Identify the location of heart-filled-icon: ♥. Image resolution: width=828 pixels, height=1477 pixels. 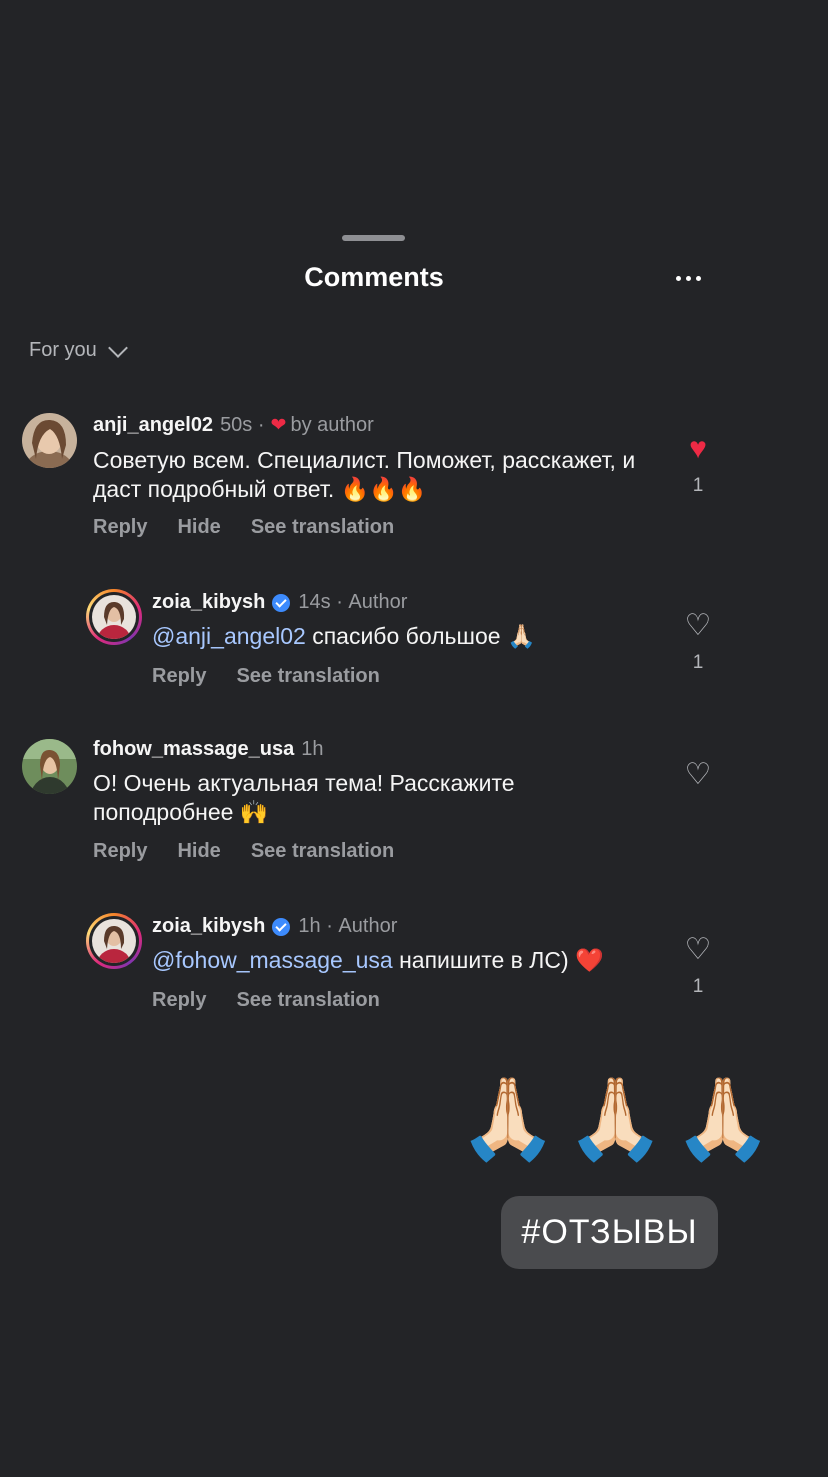
(698, 448).